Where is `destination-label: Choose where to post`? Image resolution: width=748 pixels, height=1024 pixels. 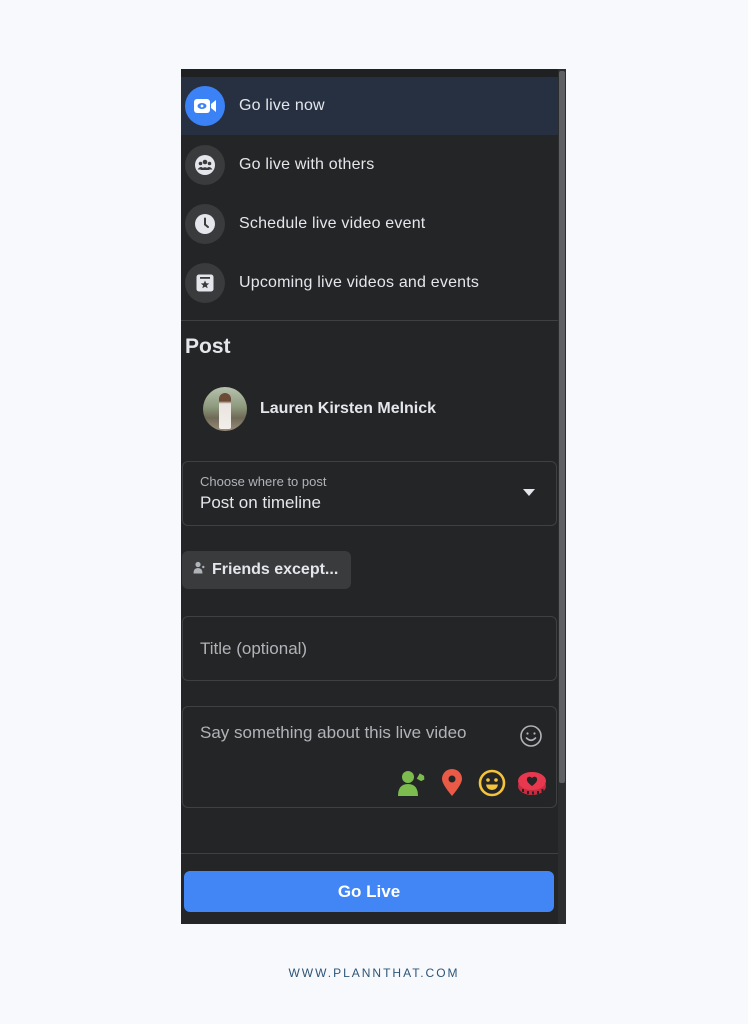
destination-label: Choose where to post is located at coordinates (263, 481).